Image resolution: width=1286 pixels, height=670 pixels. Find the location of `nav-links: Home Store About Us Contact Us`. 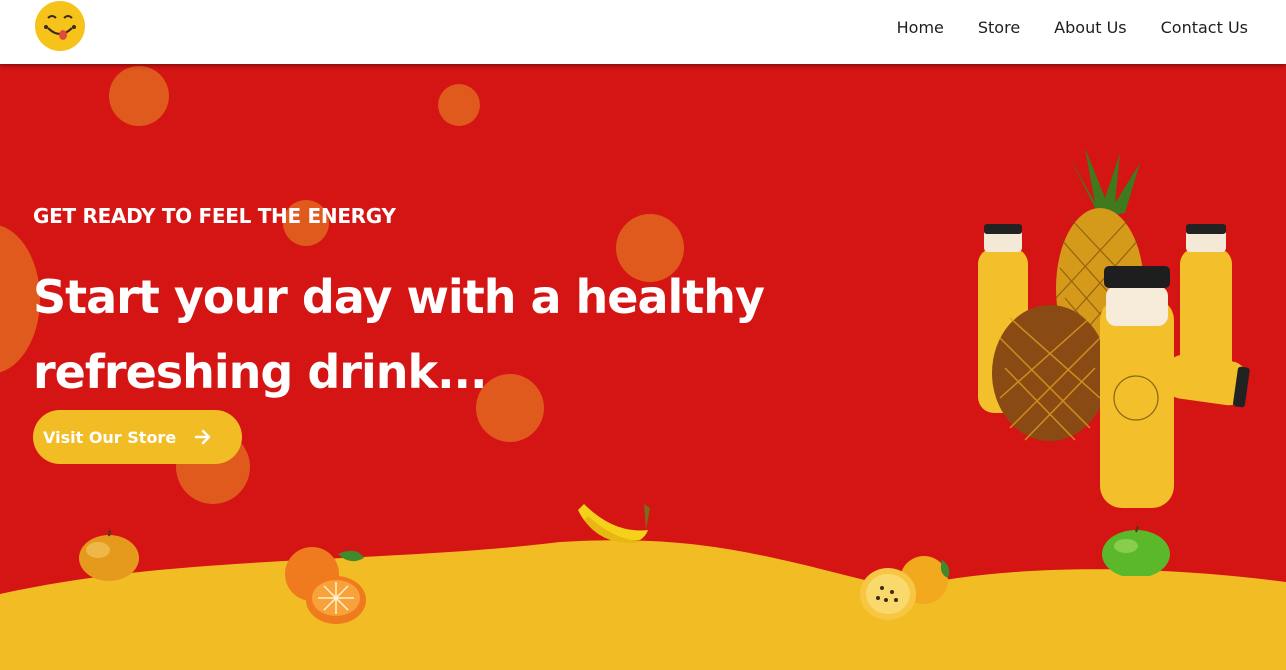

nav-links: Home Store About Us Contact Us is located at coordinates (1072, 27).